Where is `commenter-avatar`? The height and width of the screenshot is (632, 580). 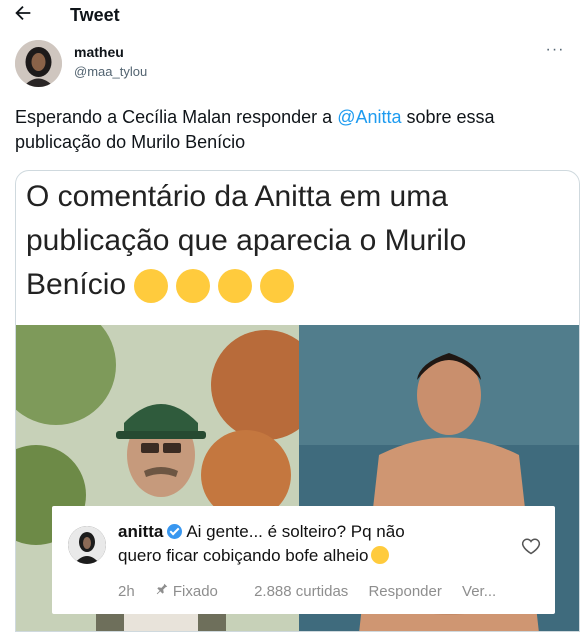
commenter-avatar is located at coordinates (87, 545).